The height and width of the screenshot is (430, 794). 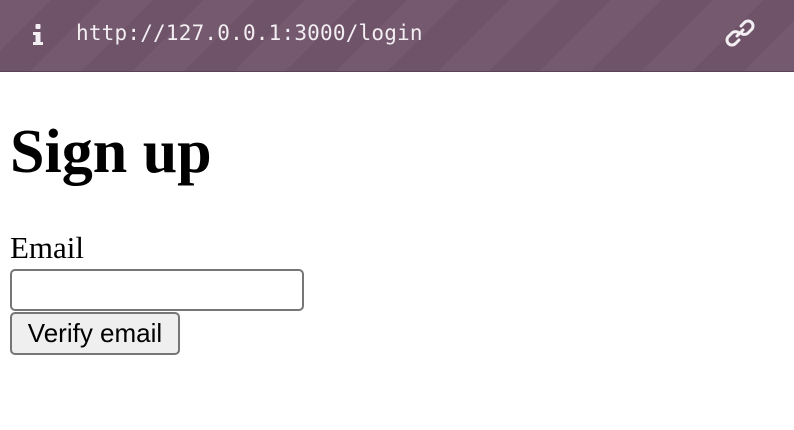 What do you see at coordinates (157, 290) in the screenshot?
I see `email-field` at bounding box center [157, 290].